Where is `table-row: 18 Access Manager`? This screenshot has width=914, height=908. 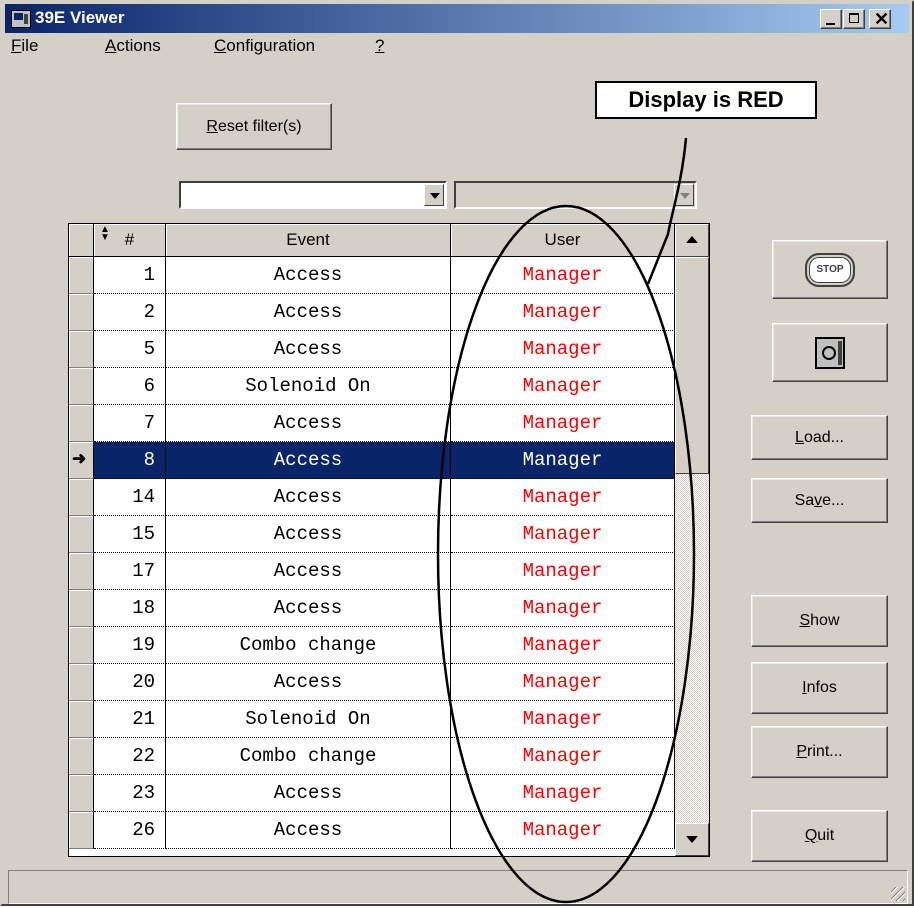
table-row: 18 Access Manager is located at coordinates (372, 608).